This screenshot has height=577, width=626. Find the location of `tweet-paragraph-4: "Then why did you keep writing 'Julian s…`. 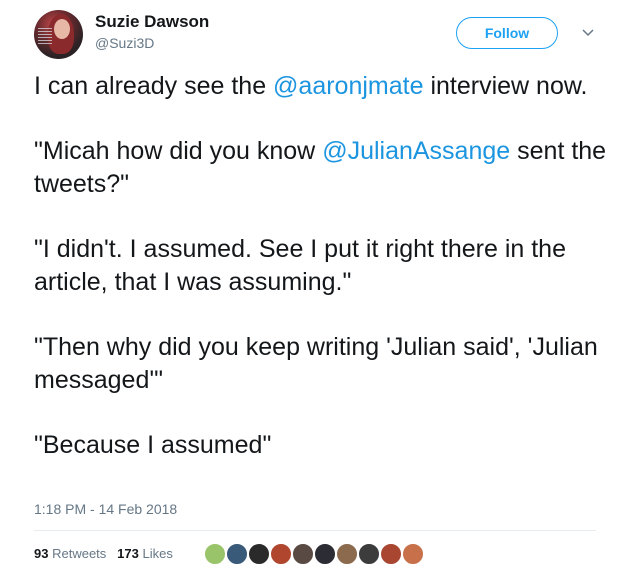

tweet-paragraph-4: "Then why did you keep writing 'Julian s… is located at coordinates (316, 363).